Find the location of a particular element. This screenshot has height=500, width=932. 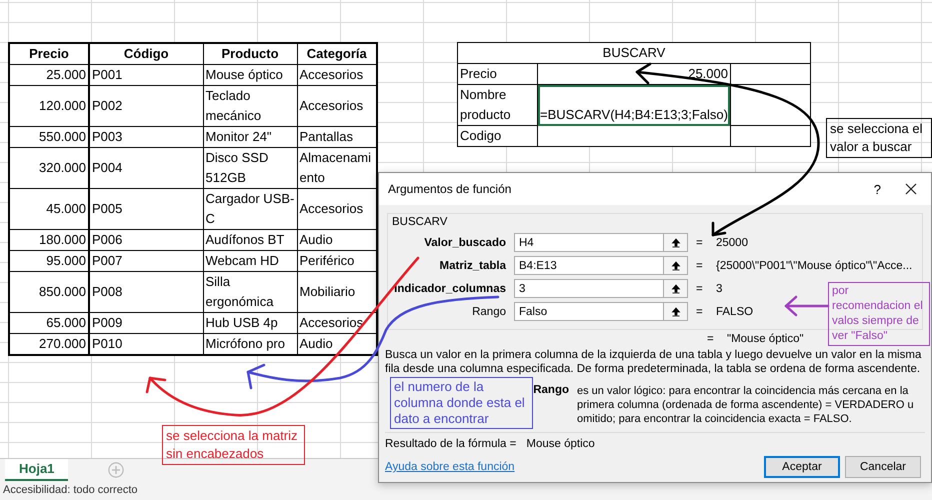

table-cell: 95.000 is located at coordinates (49, 261).